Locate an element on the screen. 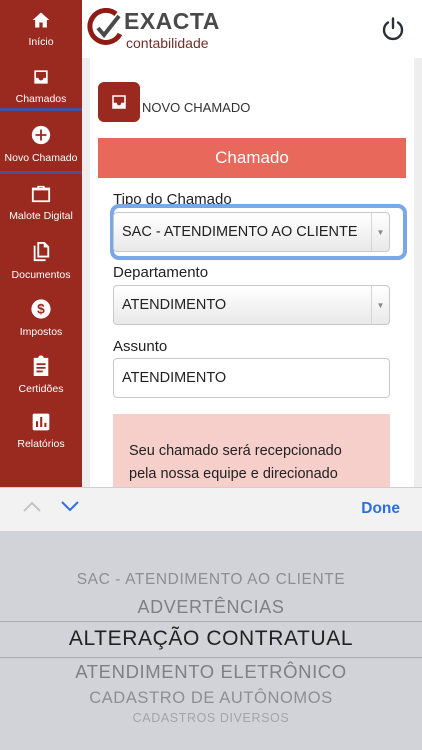 This screenshot has width=422, height=750. dollar-icon: $ is located at coordinates (41, 309).